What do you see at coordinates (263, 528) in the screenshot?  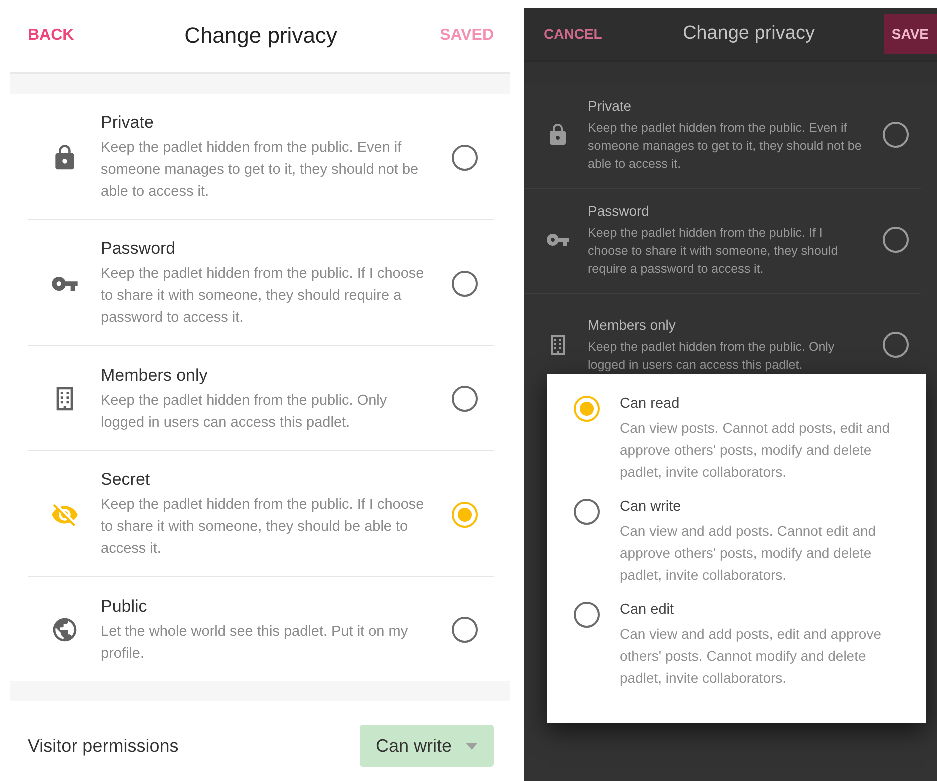 I see `option-description: Keep the padlet hidden from the public. If I choose to share it with someone, they should be able to access it.` at bounding box center [263, 528].